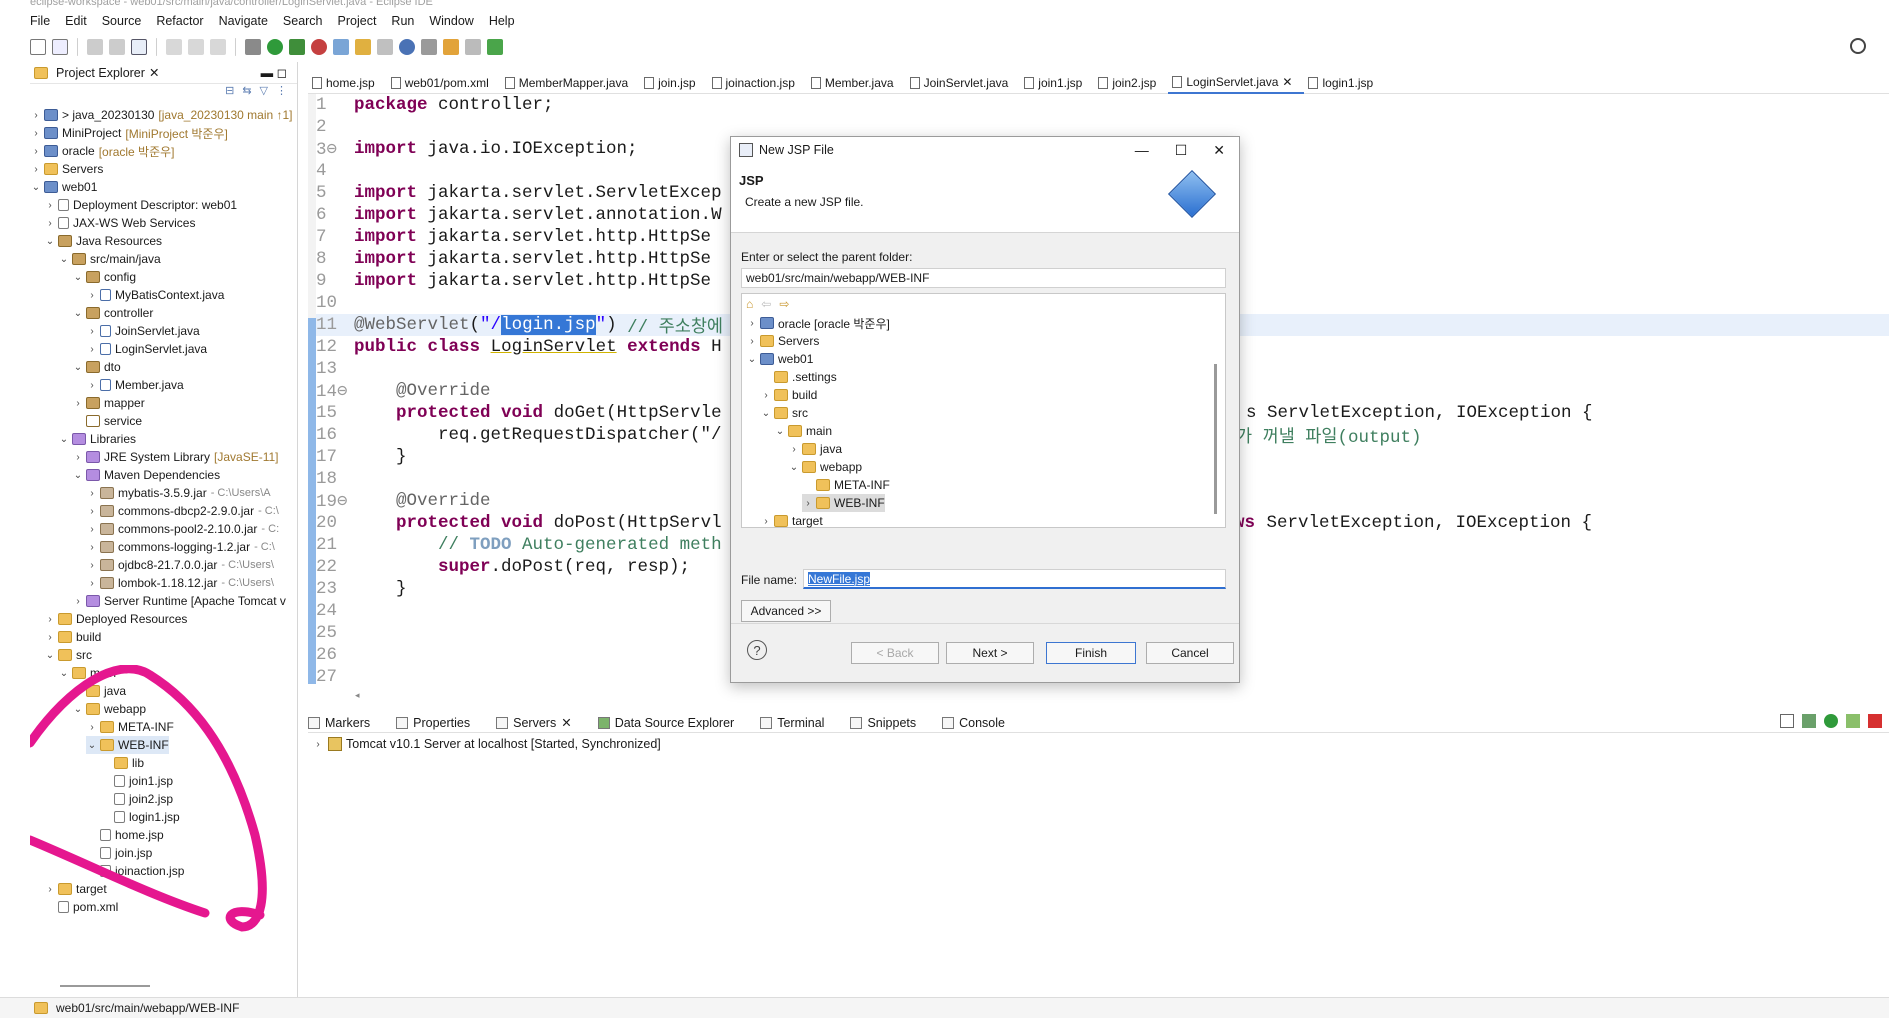 The height and width of the screenshot is (1018, 1889). I want to click on tree-item: ⌄ src/main/java, so click(109, 259).